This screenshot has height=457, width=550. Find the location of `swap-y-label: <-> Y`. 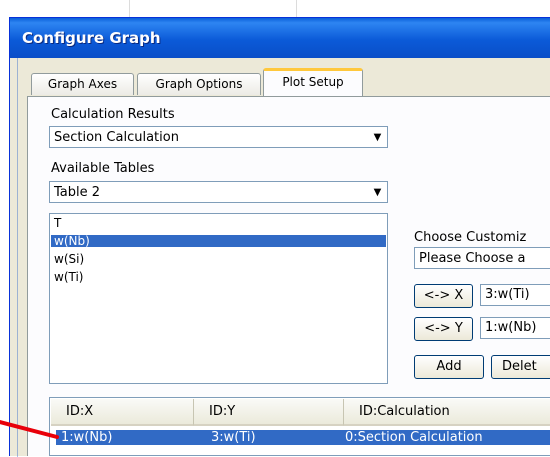

swap-y-label: <-> Y is located at coordinates (443, 328).